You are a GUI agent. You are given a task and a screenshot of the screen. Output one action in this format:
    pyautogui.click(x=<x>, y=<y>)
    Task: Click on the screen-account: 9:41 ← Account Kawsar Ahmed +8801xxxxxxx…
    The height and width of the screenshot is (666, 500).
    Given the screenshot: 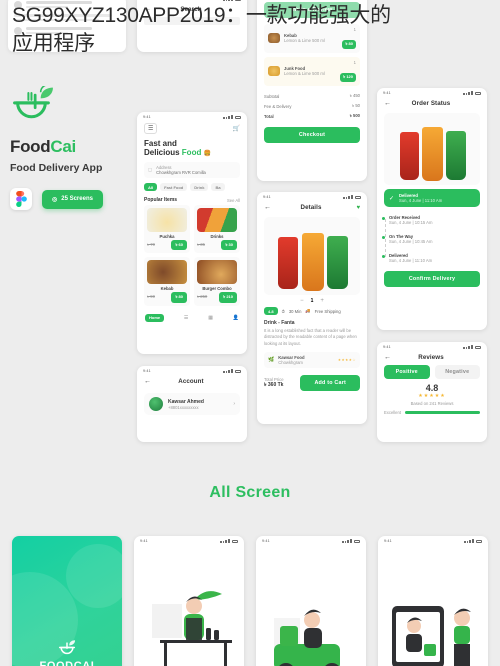 What is the action you would take?
    pyautogui.click(x=192, y=404)
    